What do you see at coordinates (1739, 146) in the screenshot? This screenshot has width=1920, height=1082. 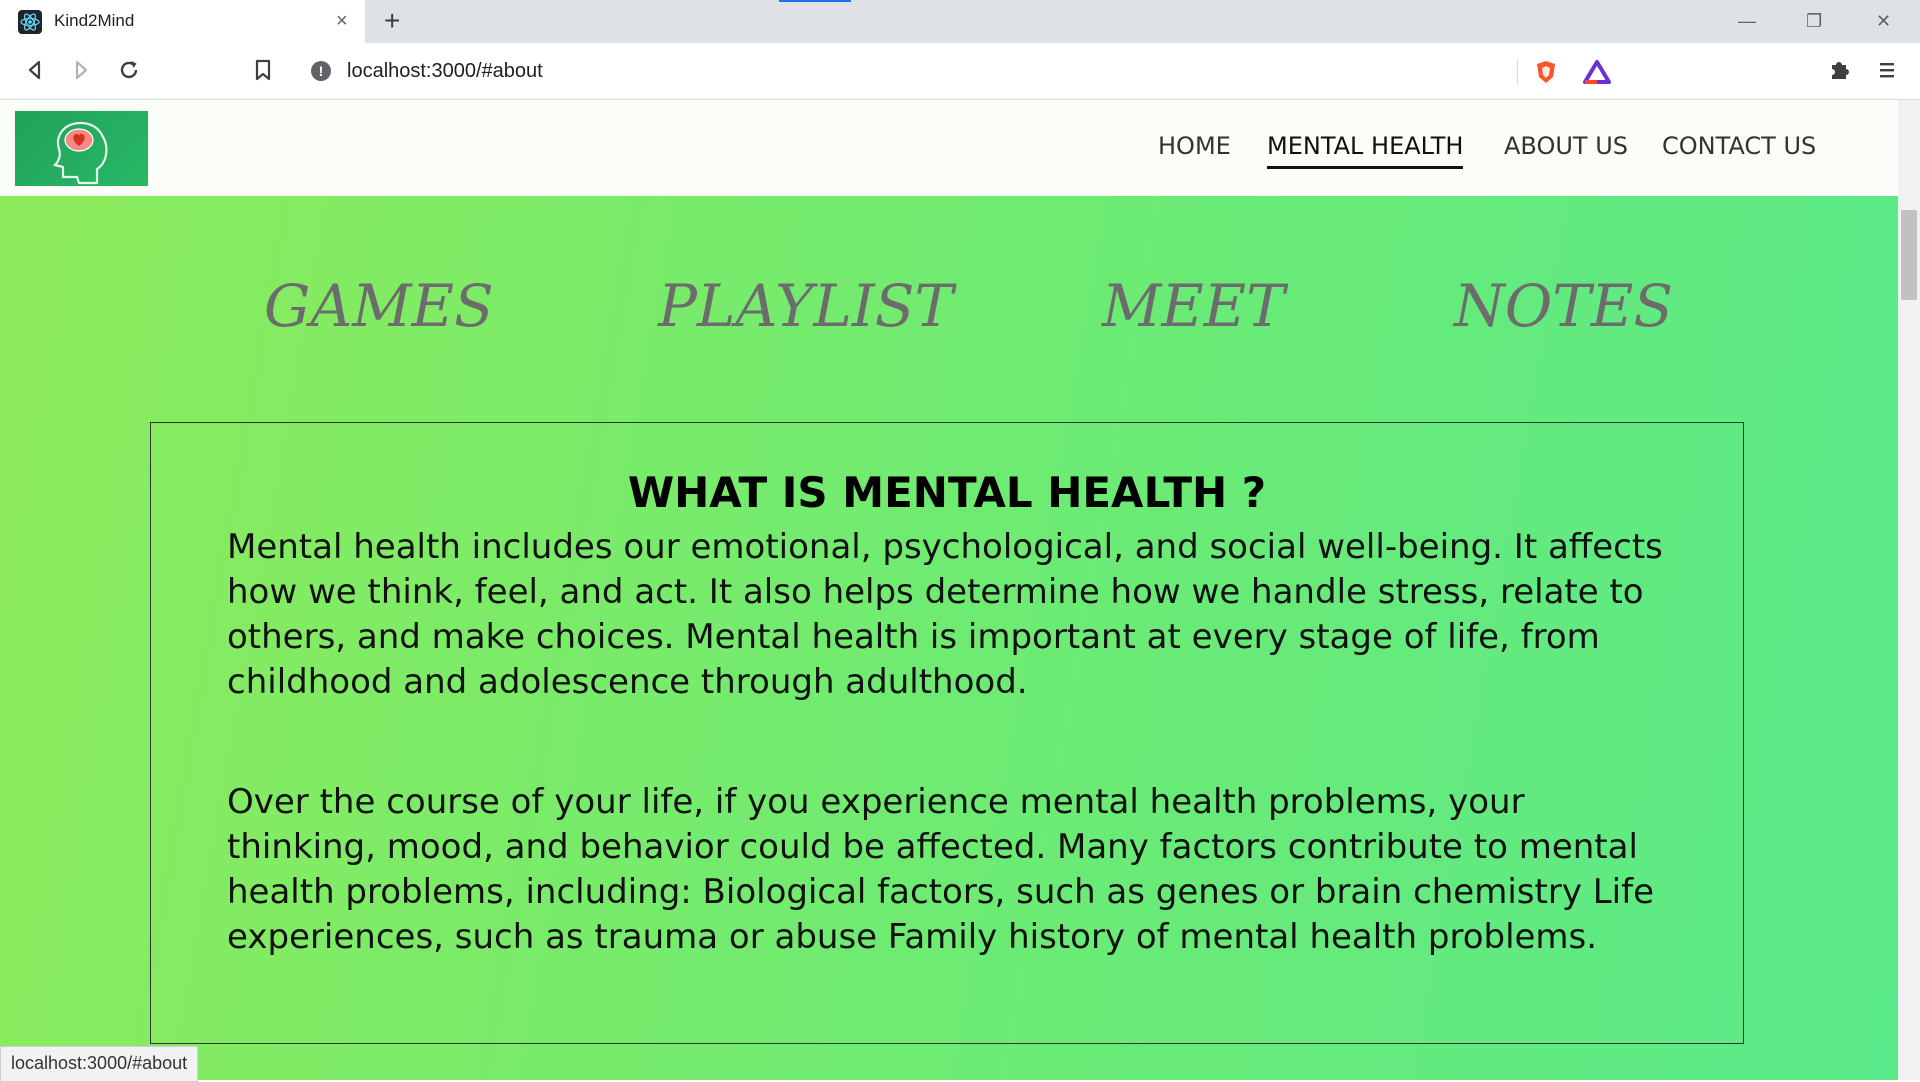 I see `nav-contact-us-link: CONTACT US` at bounding box center [1739, 146].